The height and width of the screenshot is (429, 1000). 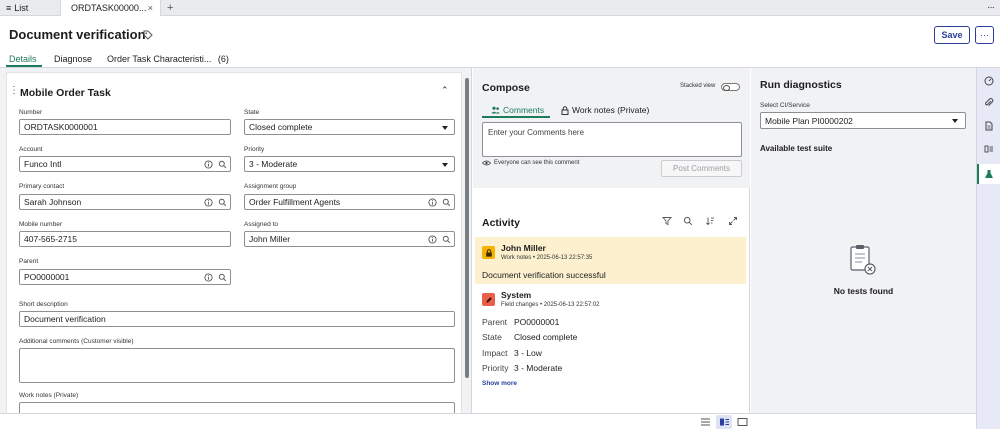 What do you see at coordinates (9, 8) in the screenshot?
I see `hamburger-icon: ≡` at bounding box center [9, 8].